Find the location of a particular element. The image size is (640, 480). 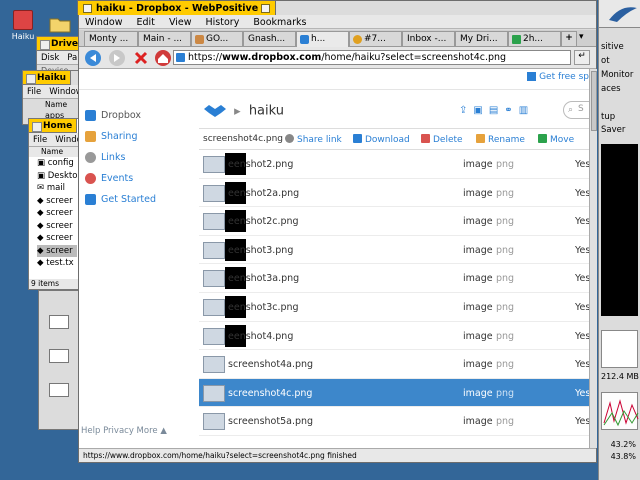

deleted-files-icon: ▥ is located at coordinates (526, 110).